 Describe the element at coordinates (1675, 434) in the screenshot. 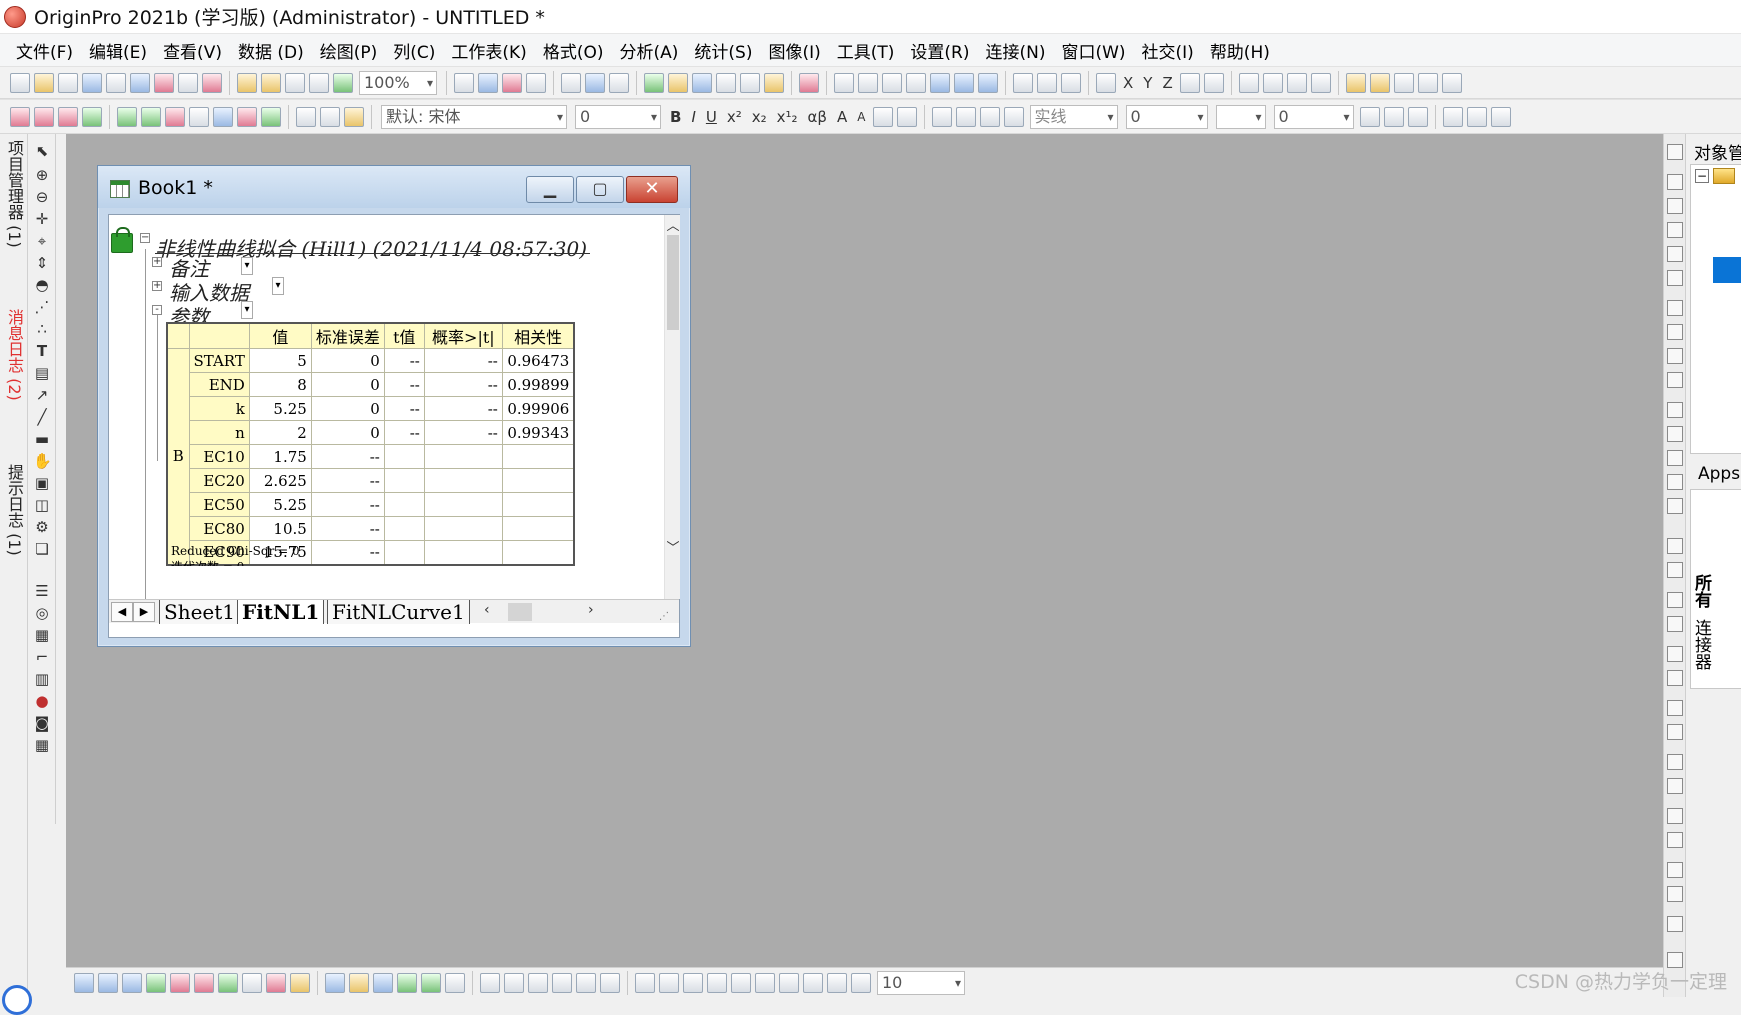

I see `align-right-icon` at that location.